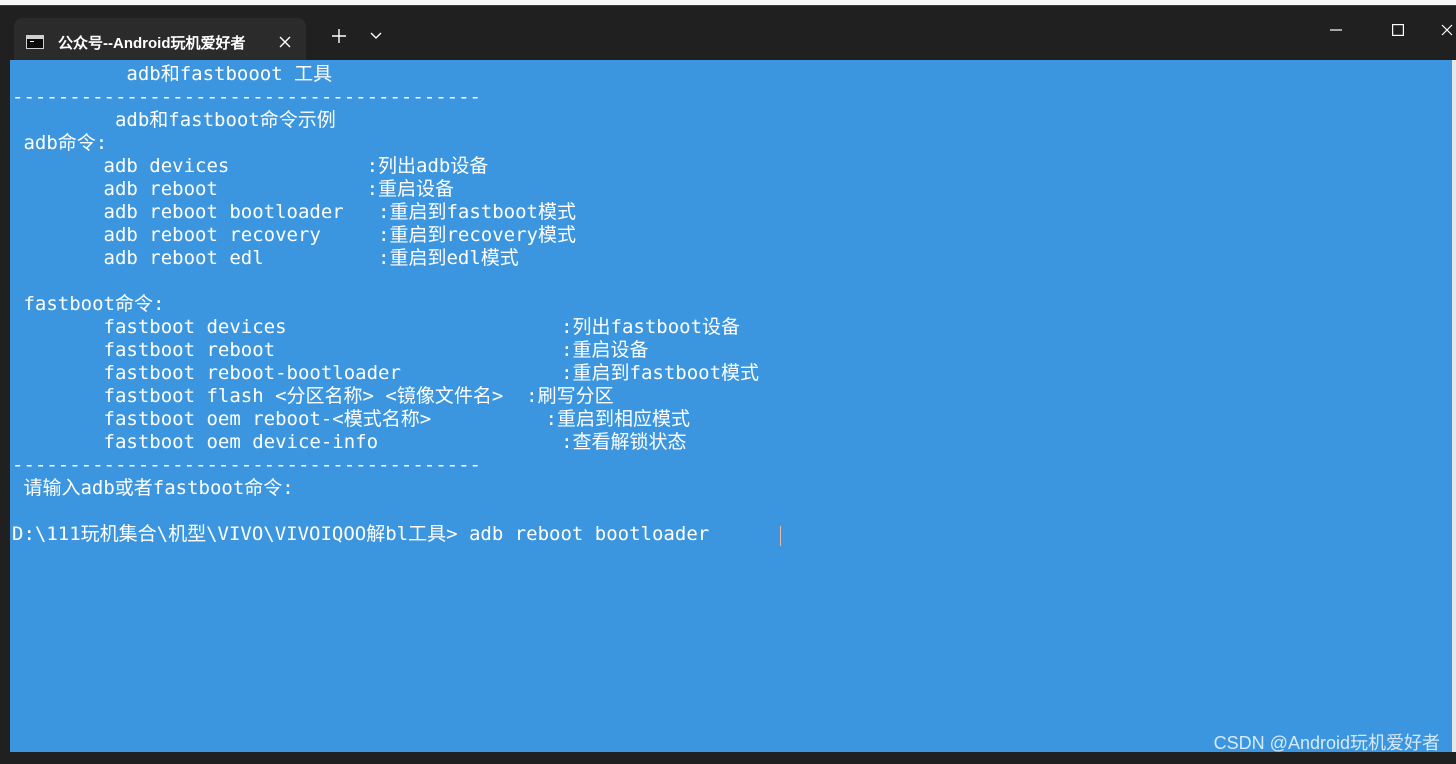  I want to click on terminal-line: fastboot oem device-info :查看解锁状态, so click(349, 442).